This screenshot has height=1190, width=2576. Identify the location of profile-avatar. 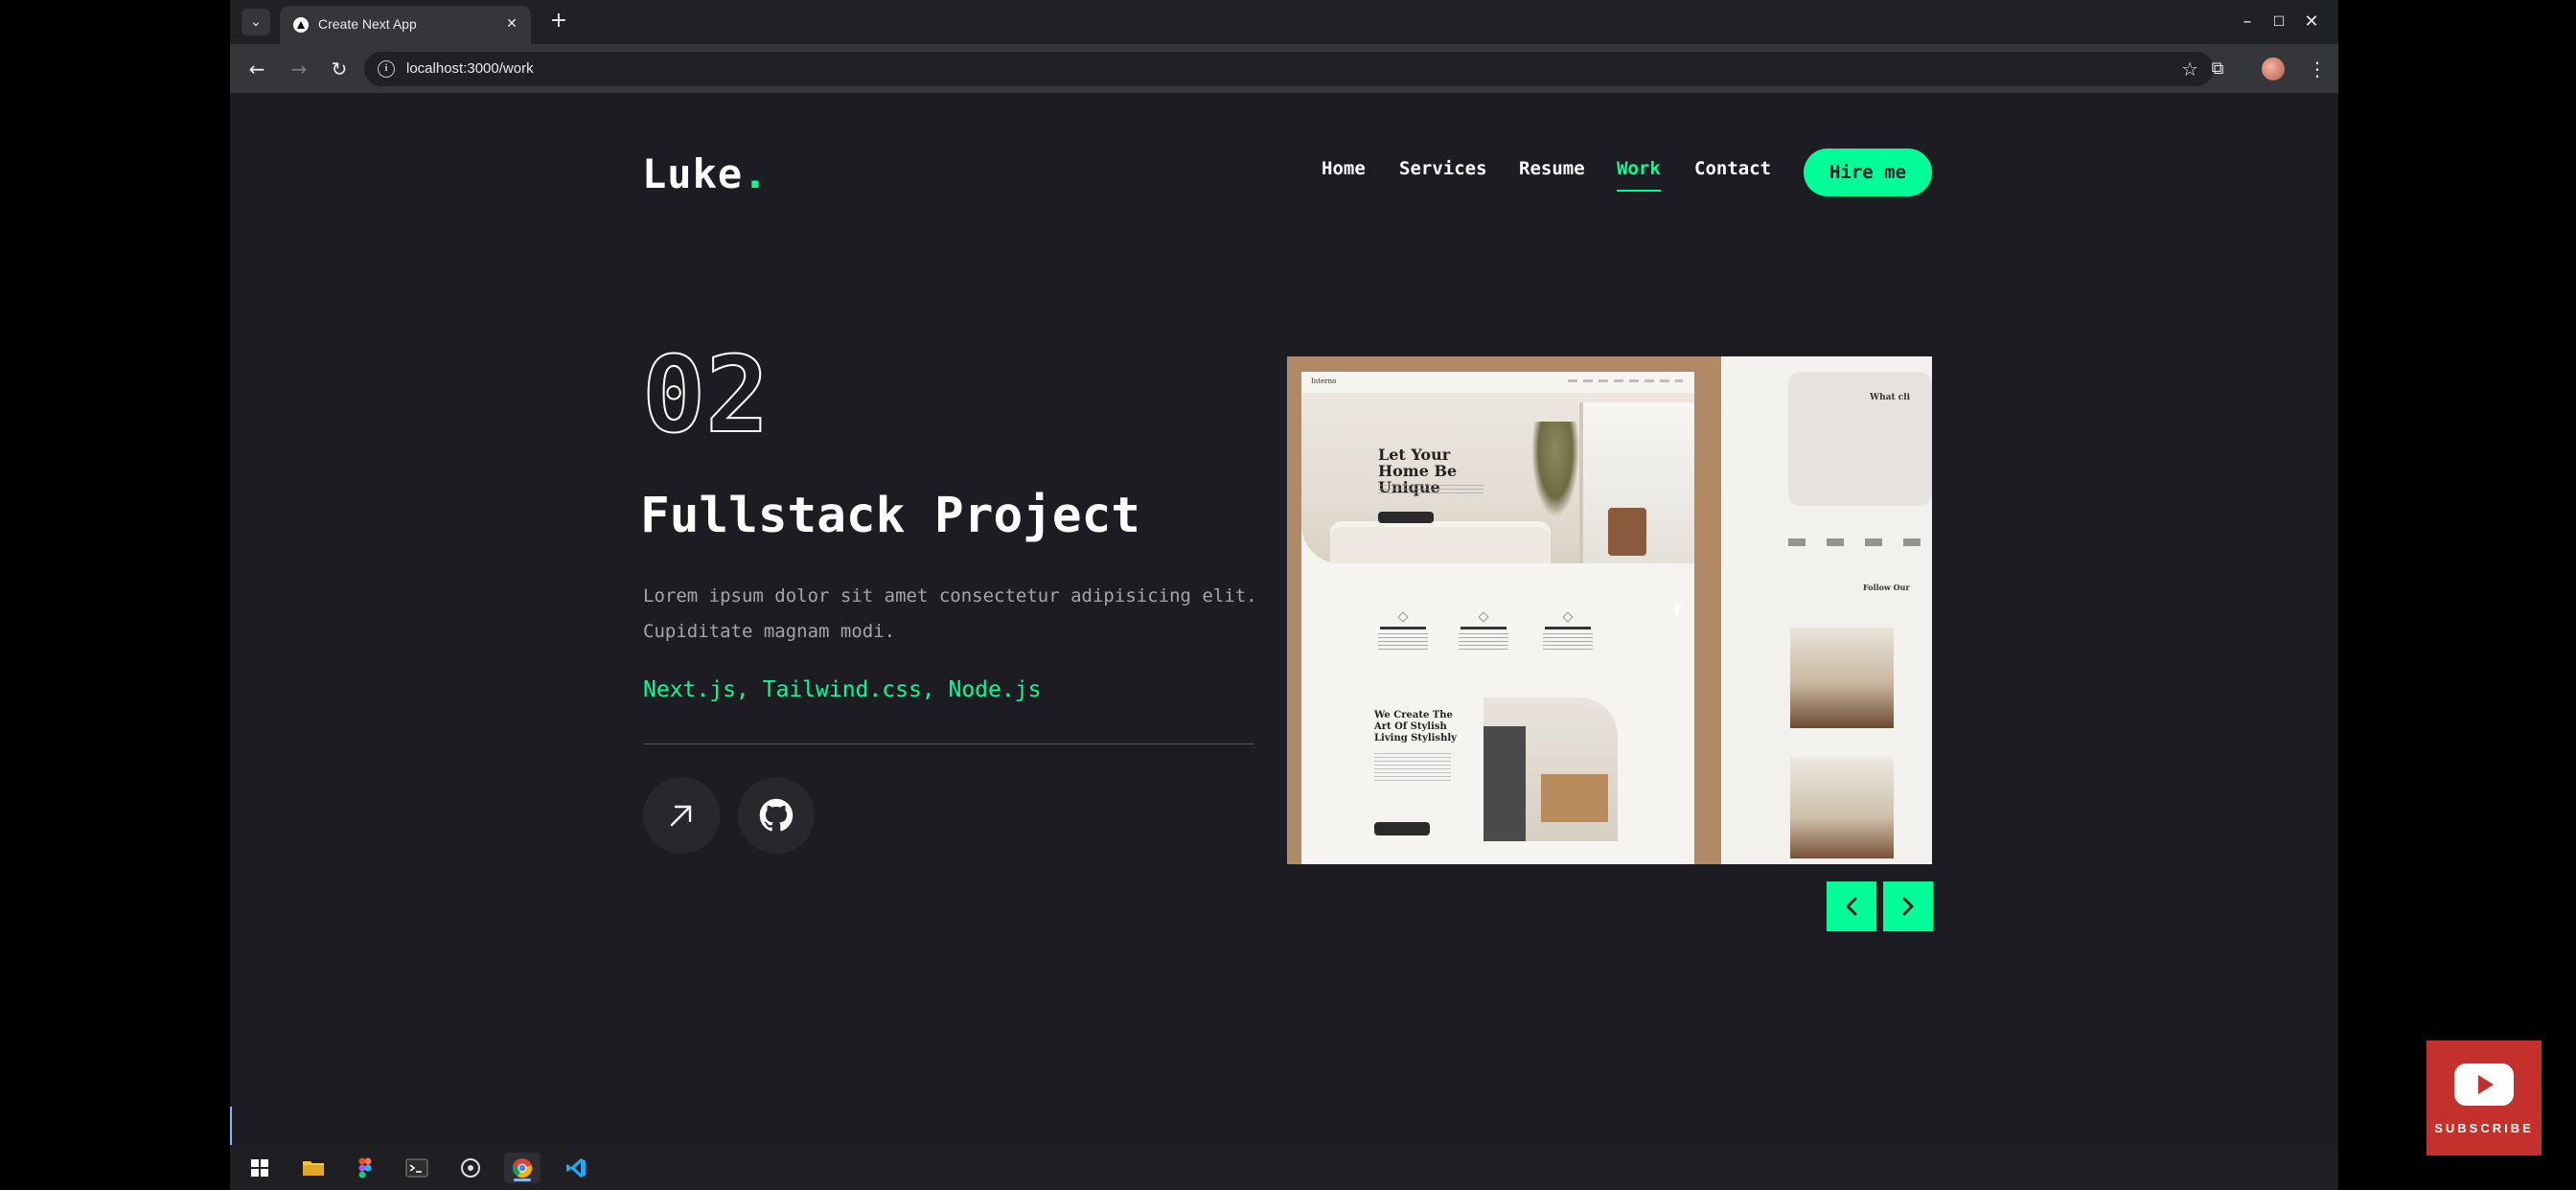
(2273, 68).